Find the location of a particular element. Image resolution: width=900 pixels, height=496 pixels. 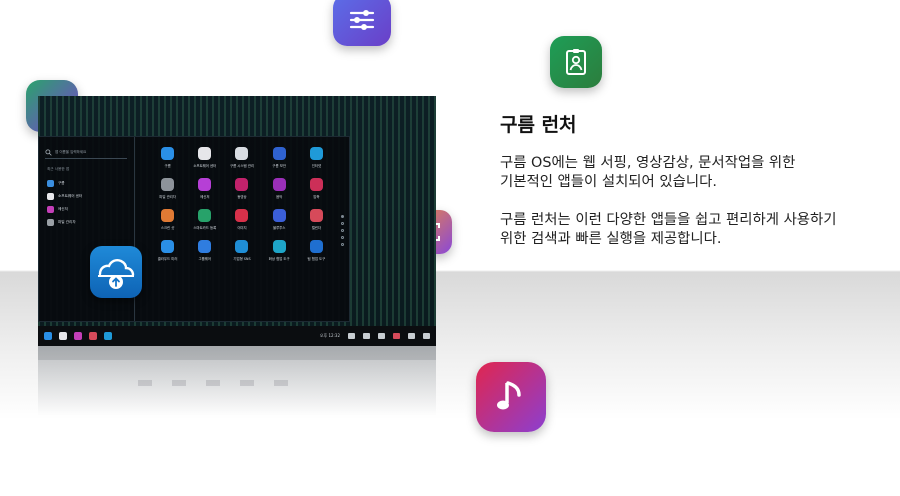

app-grid-item: 메신저 is located at coordinates (204, 188).